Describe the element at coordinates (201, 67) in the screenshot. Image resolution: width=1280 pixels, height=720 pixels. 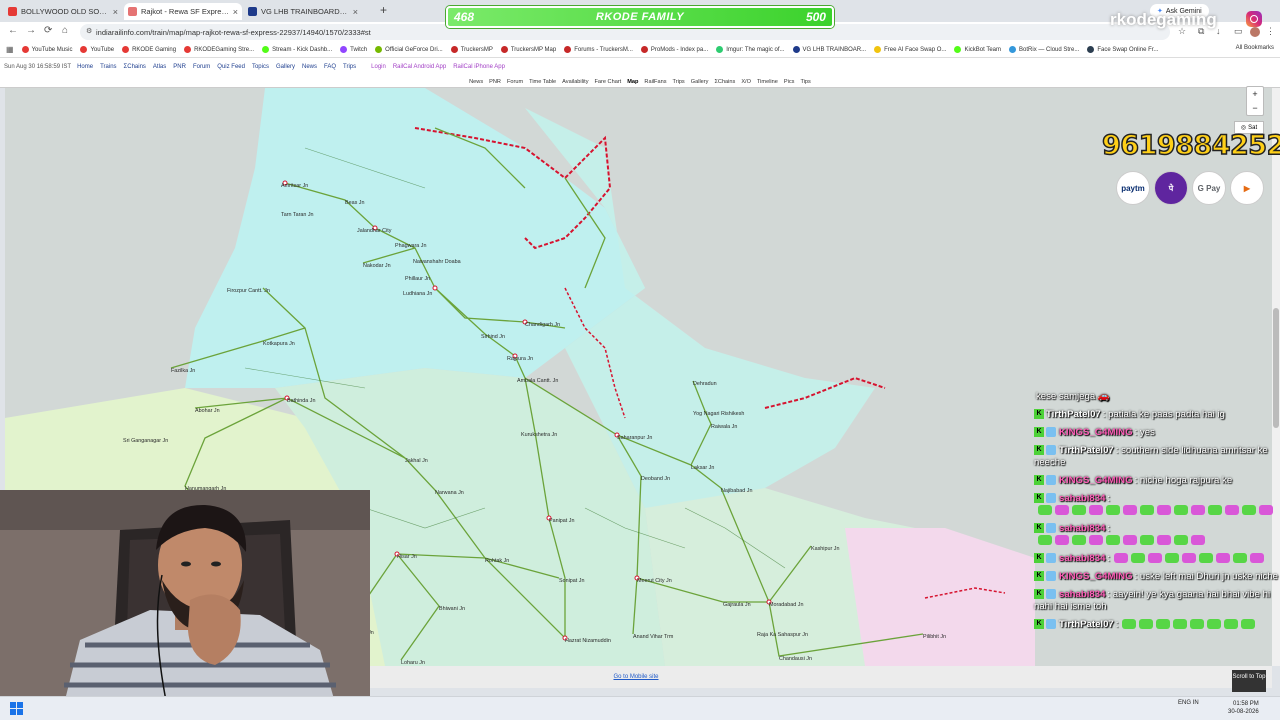
I see `site-nav-forum: Forum` at that location.